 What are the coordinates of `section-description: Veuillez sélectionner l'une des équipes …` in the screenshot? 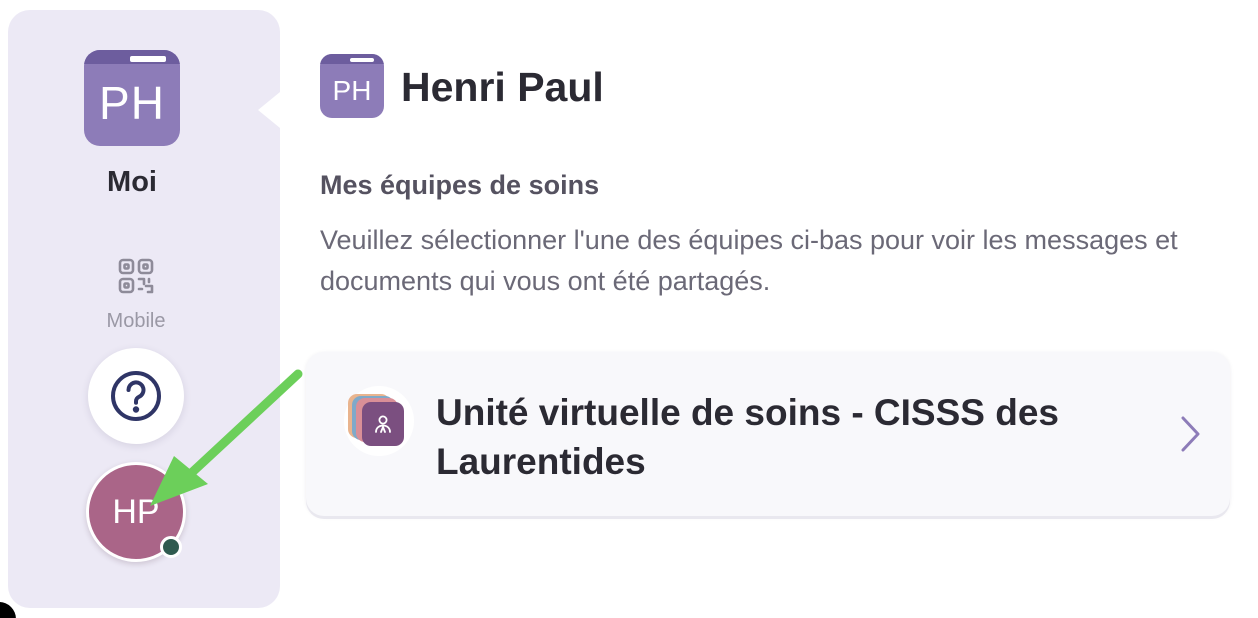 It's located at (749, 260).